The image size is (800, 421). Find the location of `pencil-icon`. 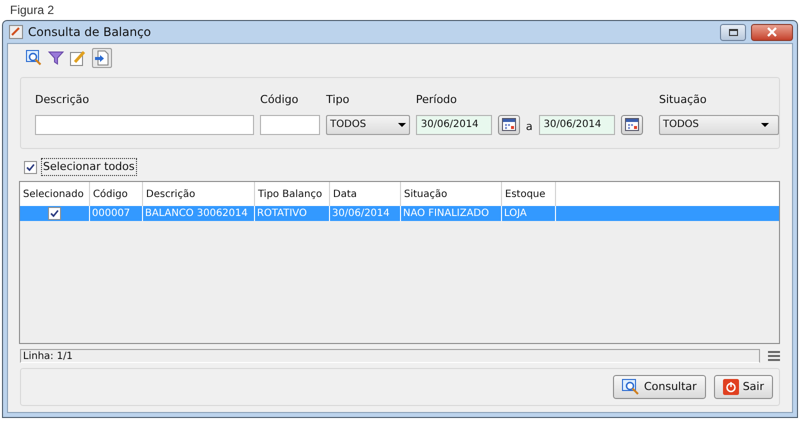

pencil-icon is located at coordinates (78, 58).